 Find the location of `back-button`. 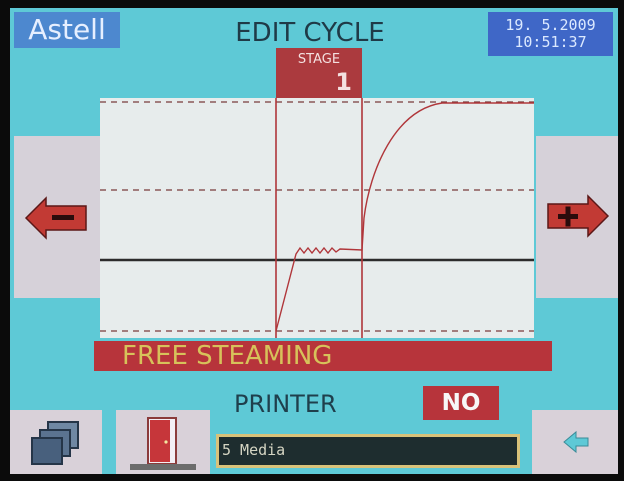

back-button is located at coordinates (575, 442).